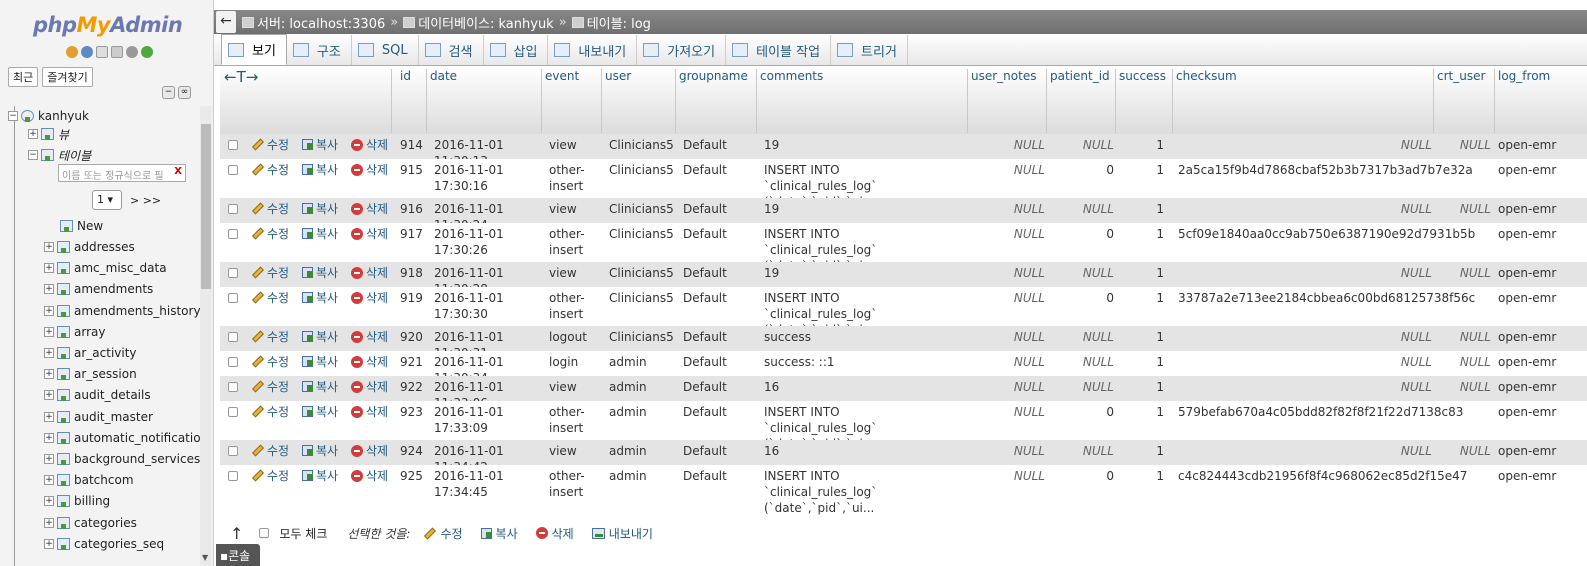 The width and height of the screenshot is (1587, 566). What do you see at coordinates (137, 311) in the screenshot?
I see `nav-table-name: amendments_history` at bounding box center [137, 311].